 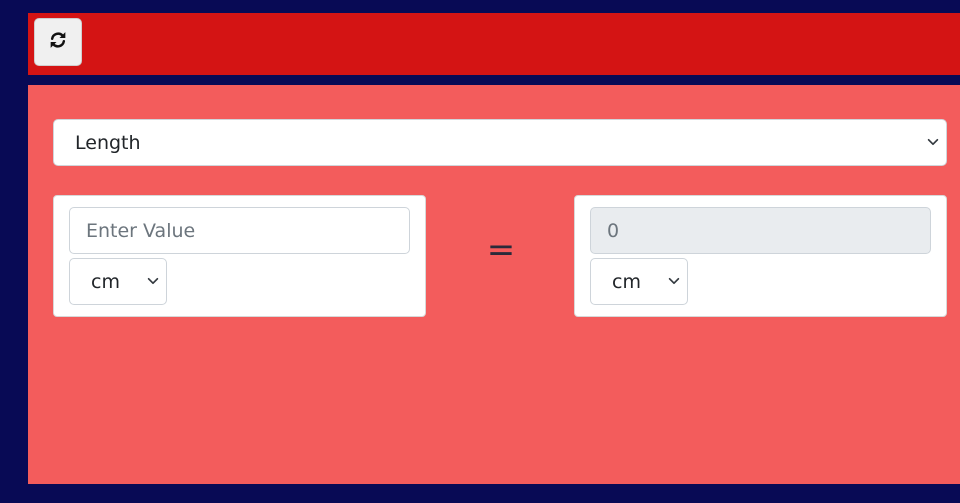 What do you see at coordinates (760, 256) in the screenshot?
I see `to-card: 0 cm` at bounding box center [760, 256].